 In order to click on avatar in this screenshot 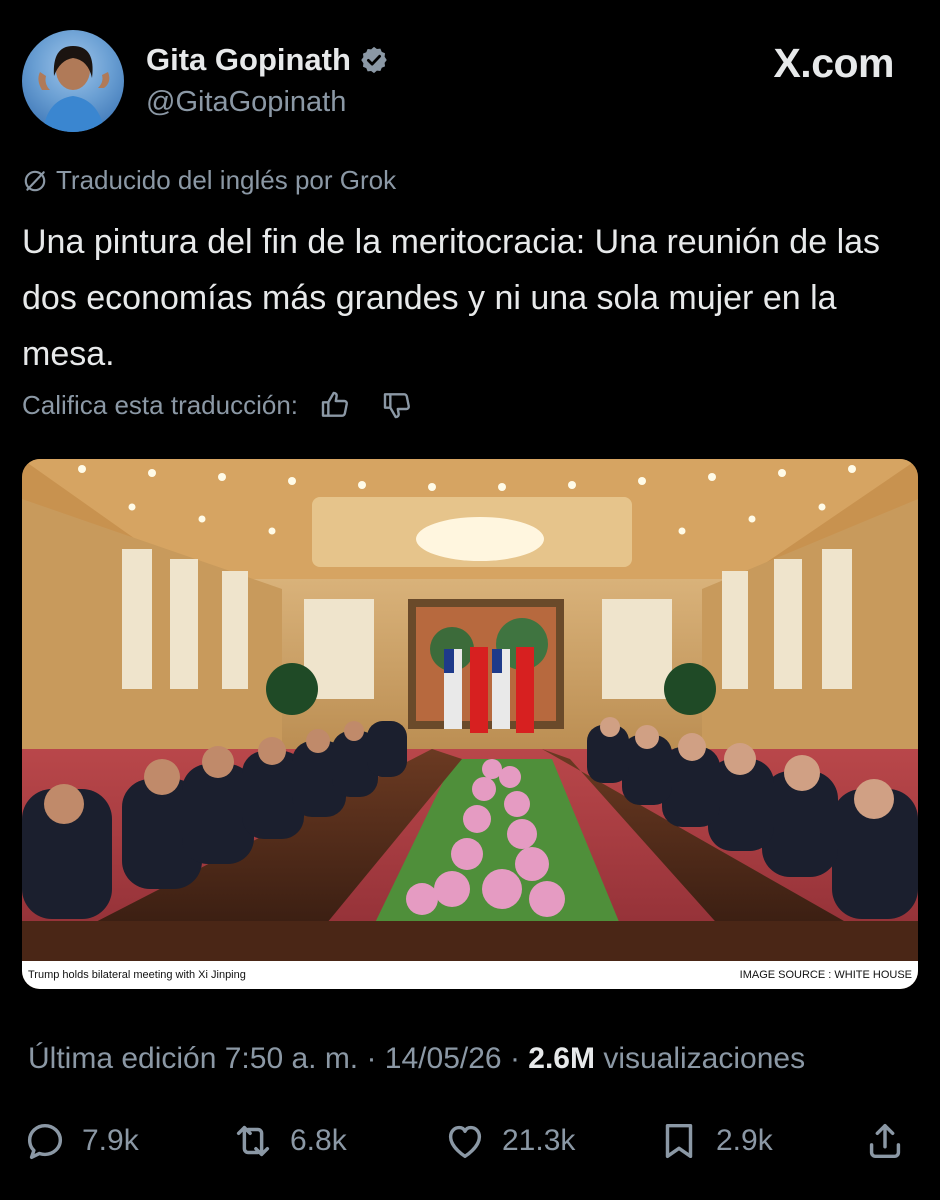, I will do `click(73, 81)`.